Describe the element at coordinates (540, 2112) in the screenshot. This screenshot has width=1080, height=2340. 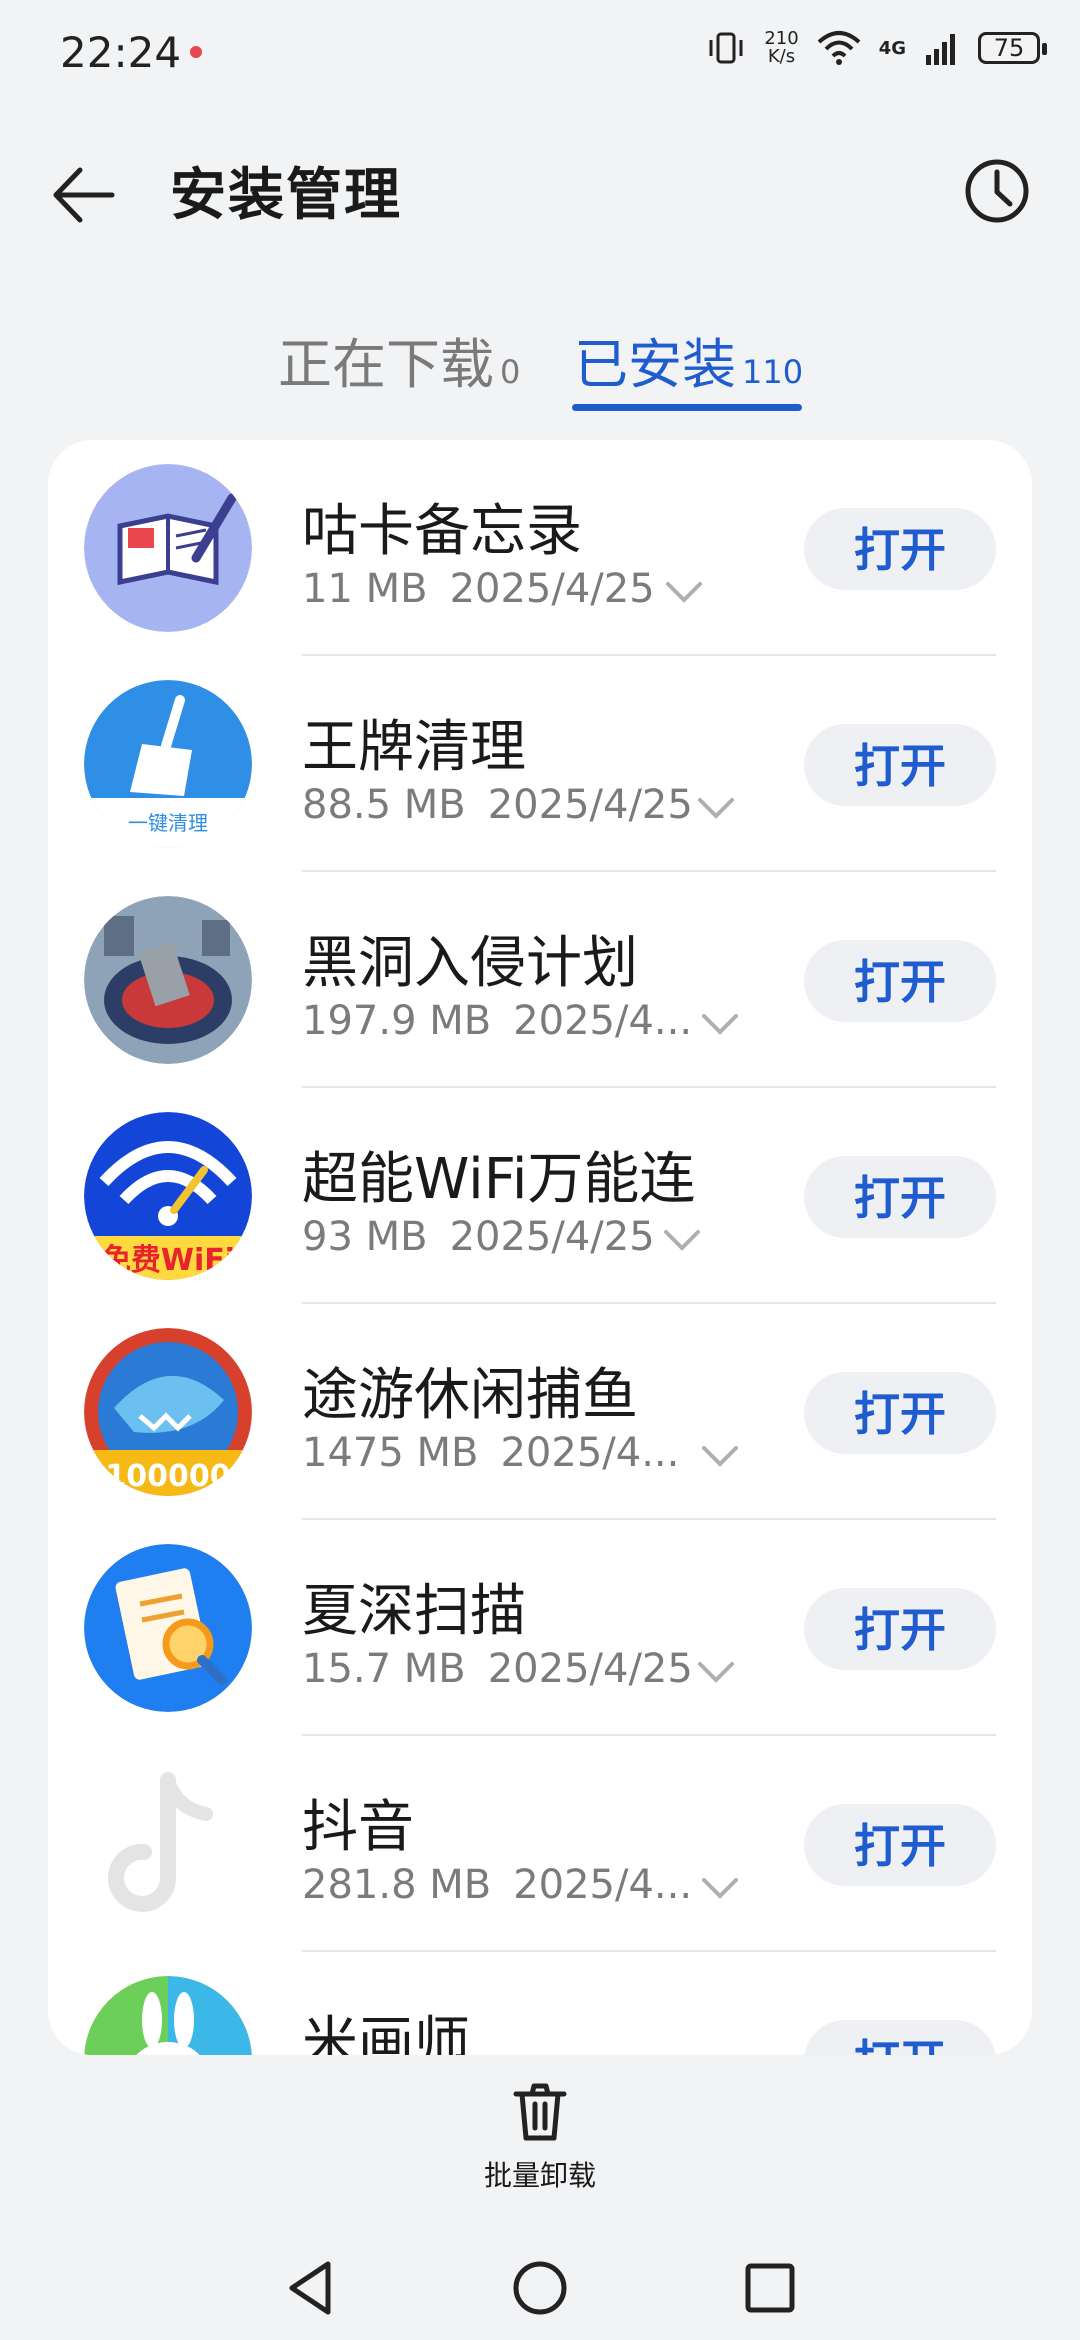
I see `trash-icon` at that location.